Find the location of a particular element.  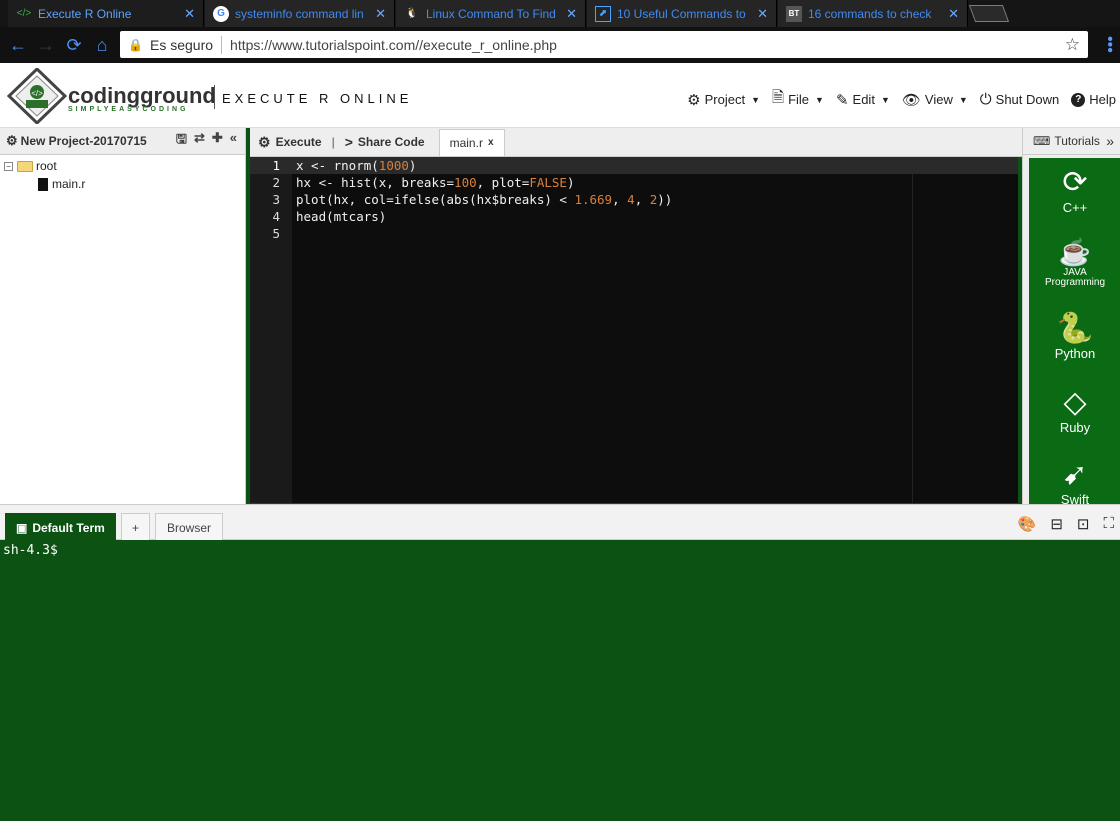

tutorial-java: ☕ JAVA Programming is located at coordinates (1074, 262).